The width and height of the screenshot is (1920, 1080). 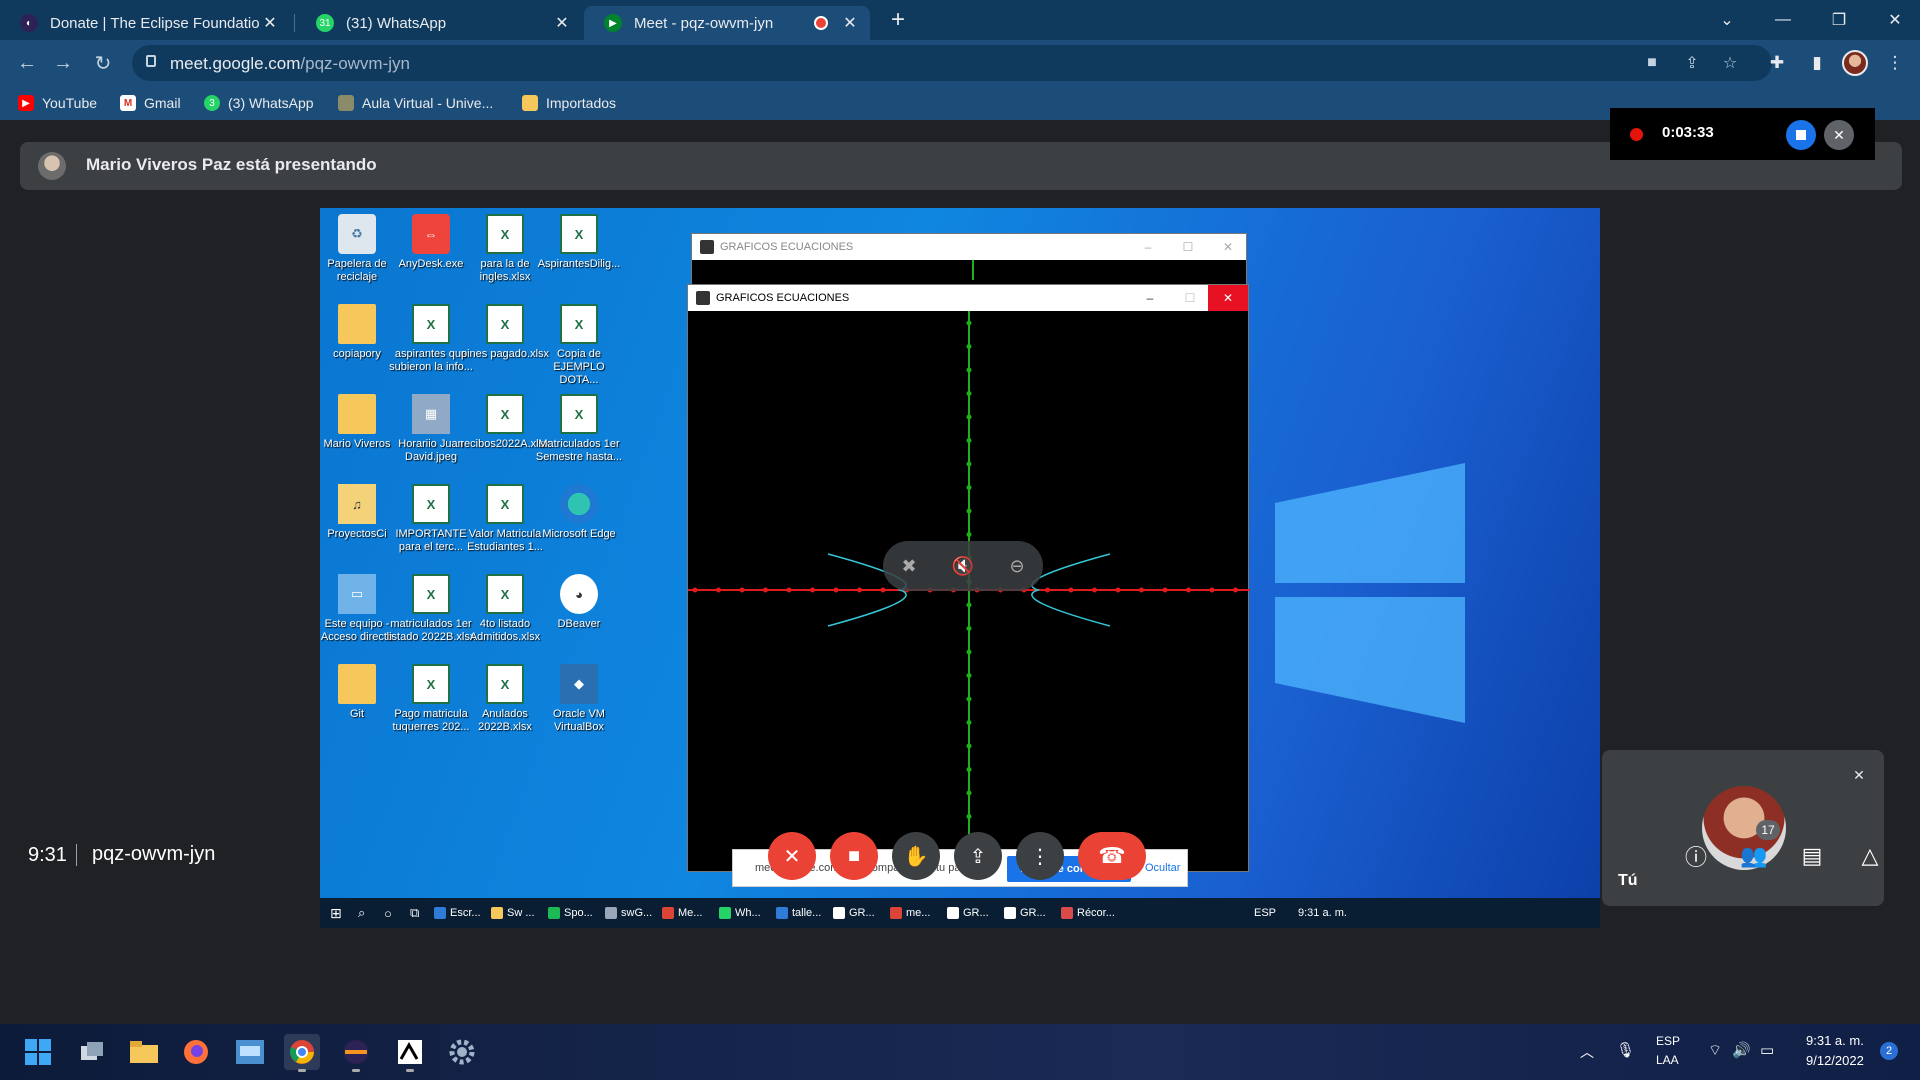 What do you see at coordinates (727, 23) in the screenshot?
I see `tab-meet: ▶ Meet - pqz-owvm-jyn ✕` at bounding box center [727, 23].